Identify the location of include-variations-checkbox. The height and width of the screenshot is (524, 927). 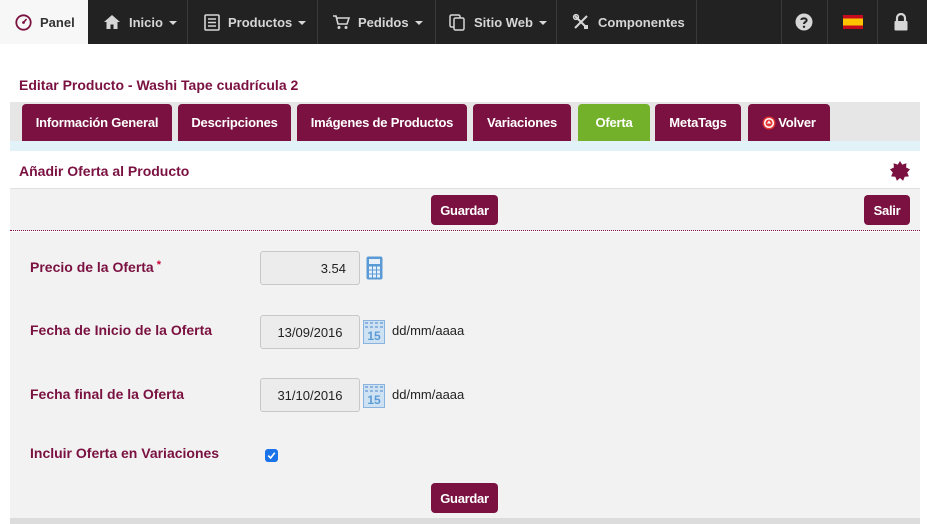
(271, 455).